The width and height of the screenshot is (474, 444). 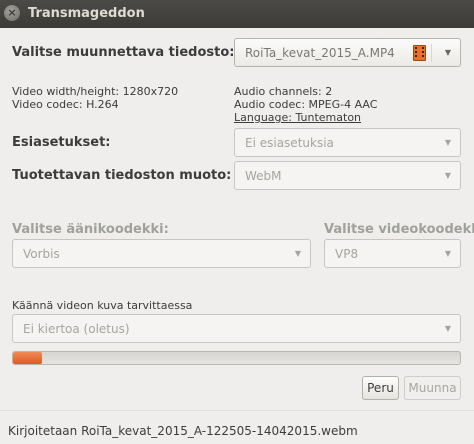 What do you see at coordinates (289, 143) in the screenshot?
I see `presets-value: Ei esiasetuksia` at bounding box center [289, 143].